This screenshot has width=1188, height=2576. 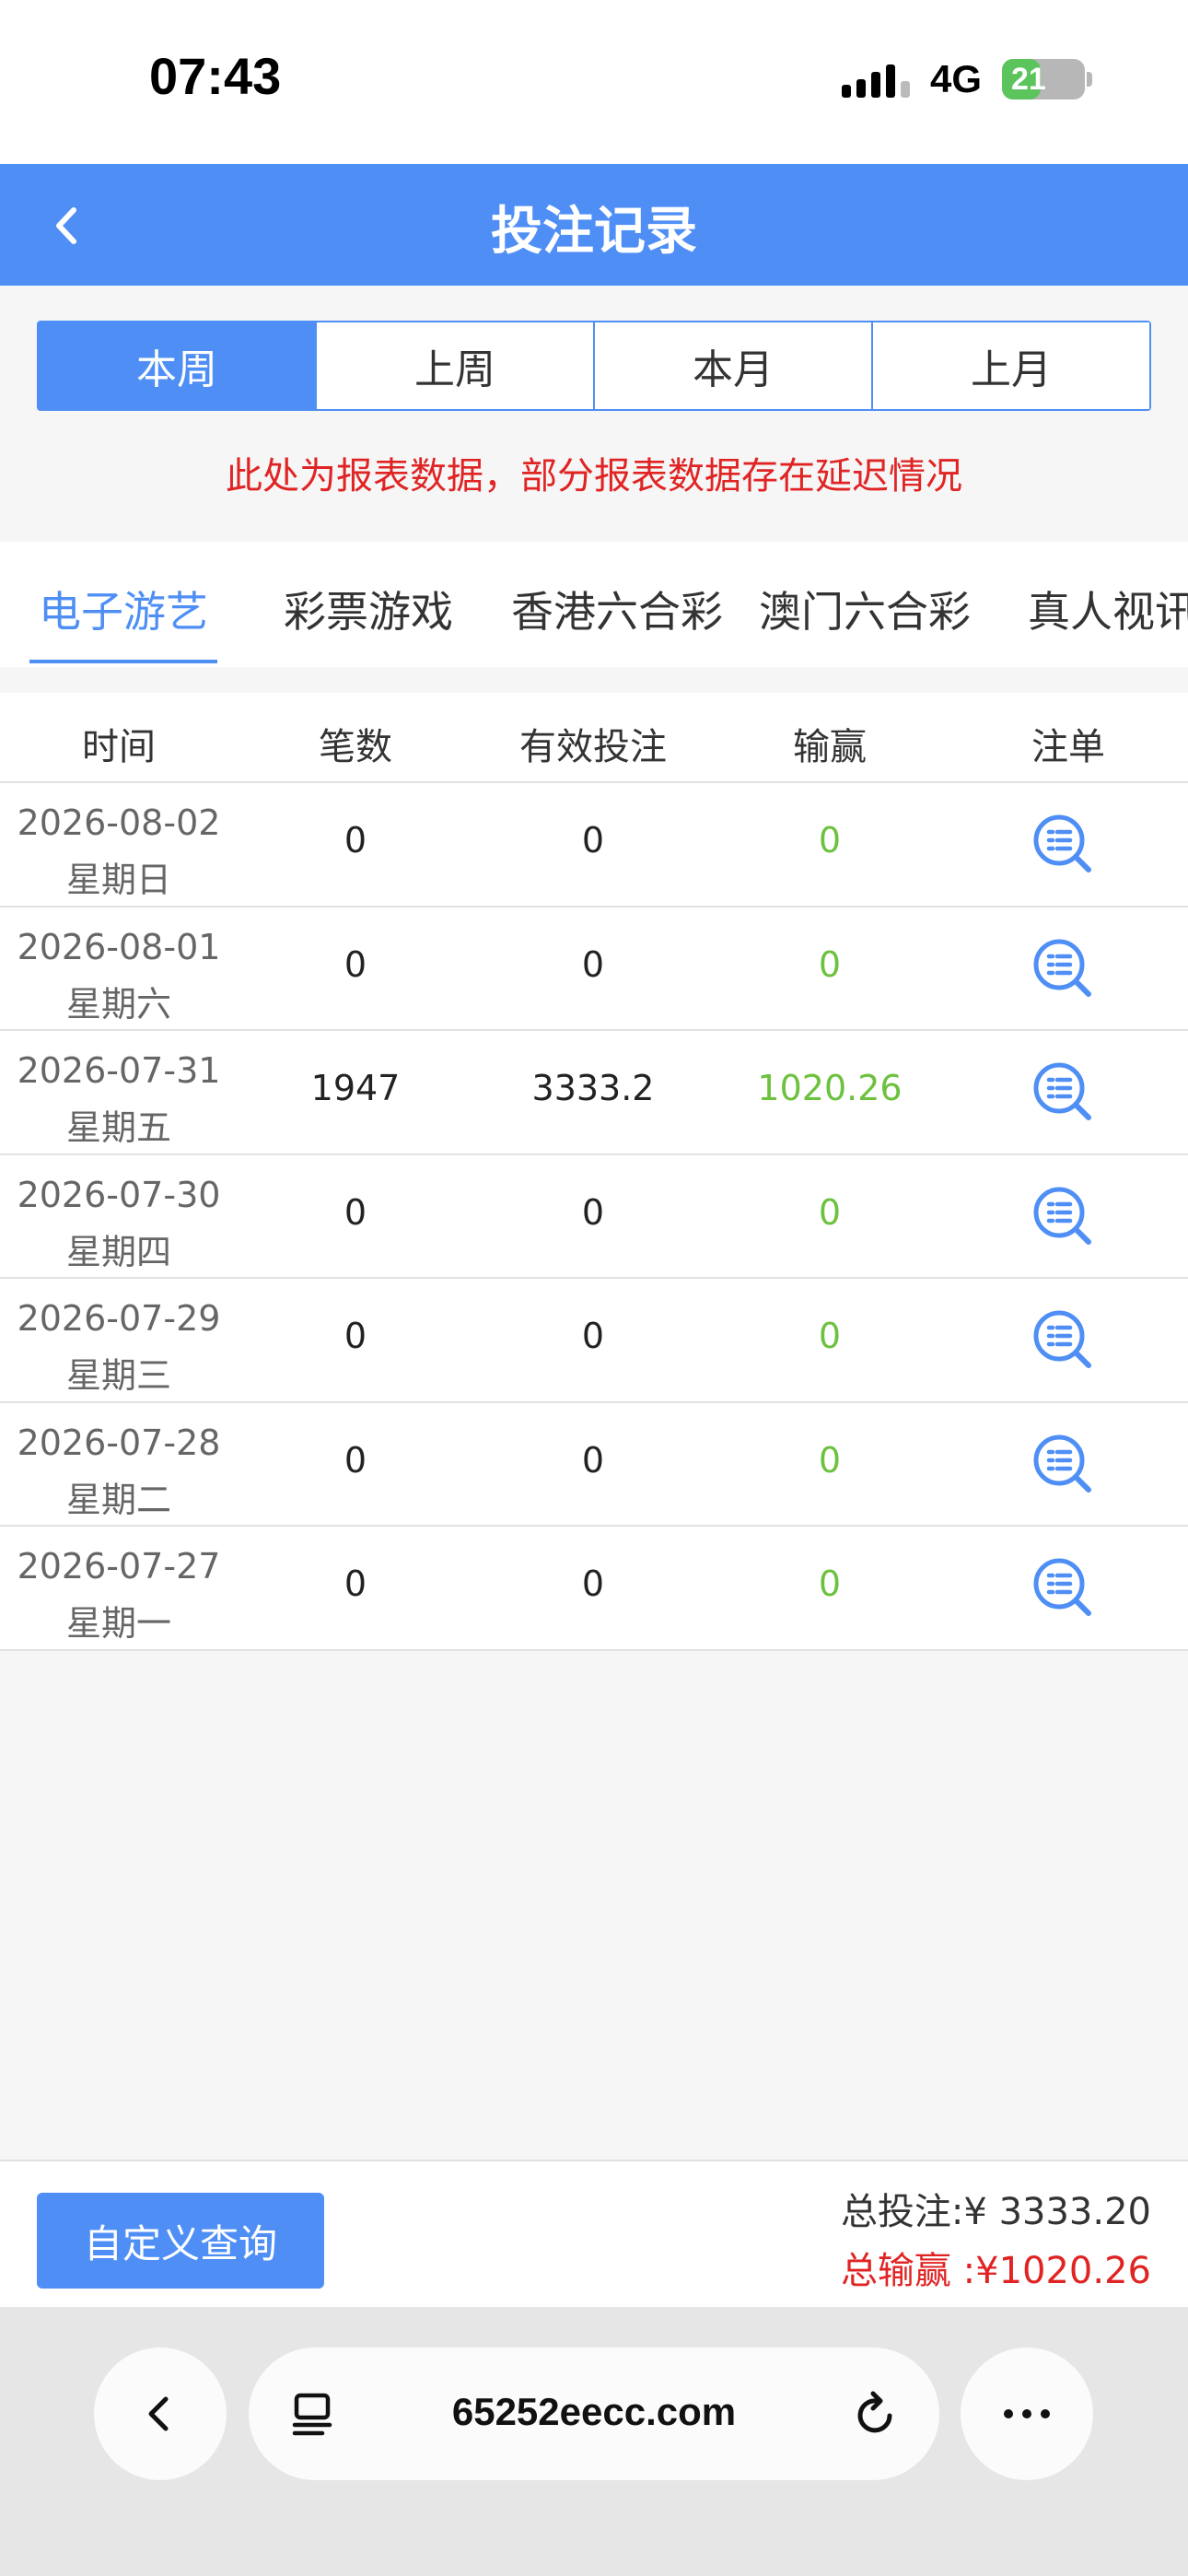 I want to click on table-row: 2026-07-28 星期二 0 0 0, so click(x=594, y=1465).